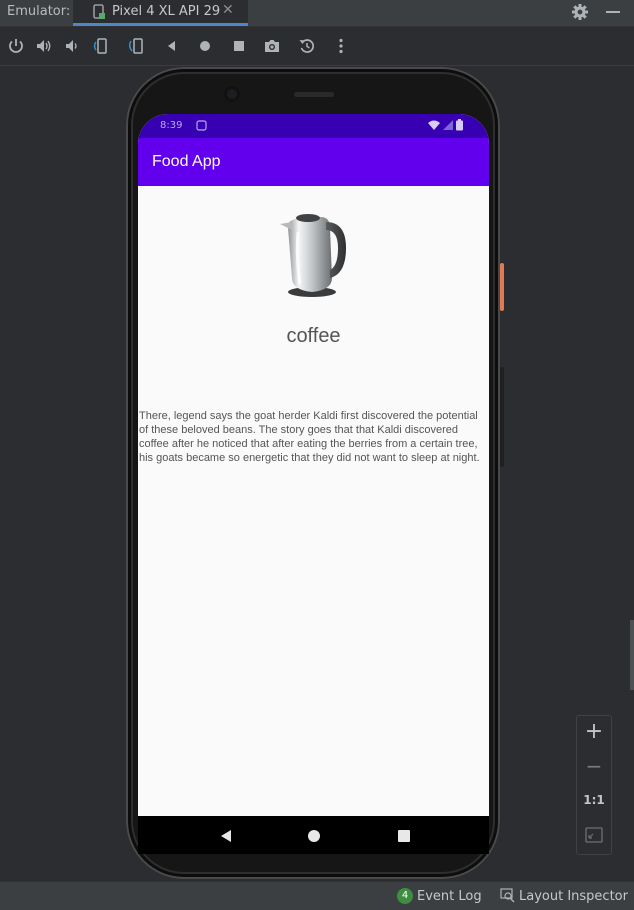 This screenshot has width=634, height=910. Describe the element at coordinates (72, 46) in the screenshot. I see `volume-down-icon` at that location.